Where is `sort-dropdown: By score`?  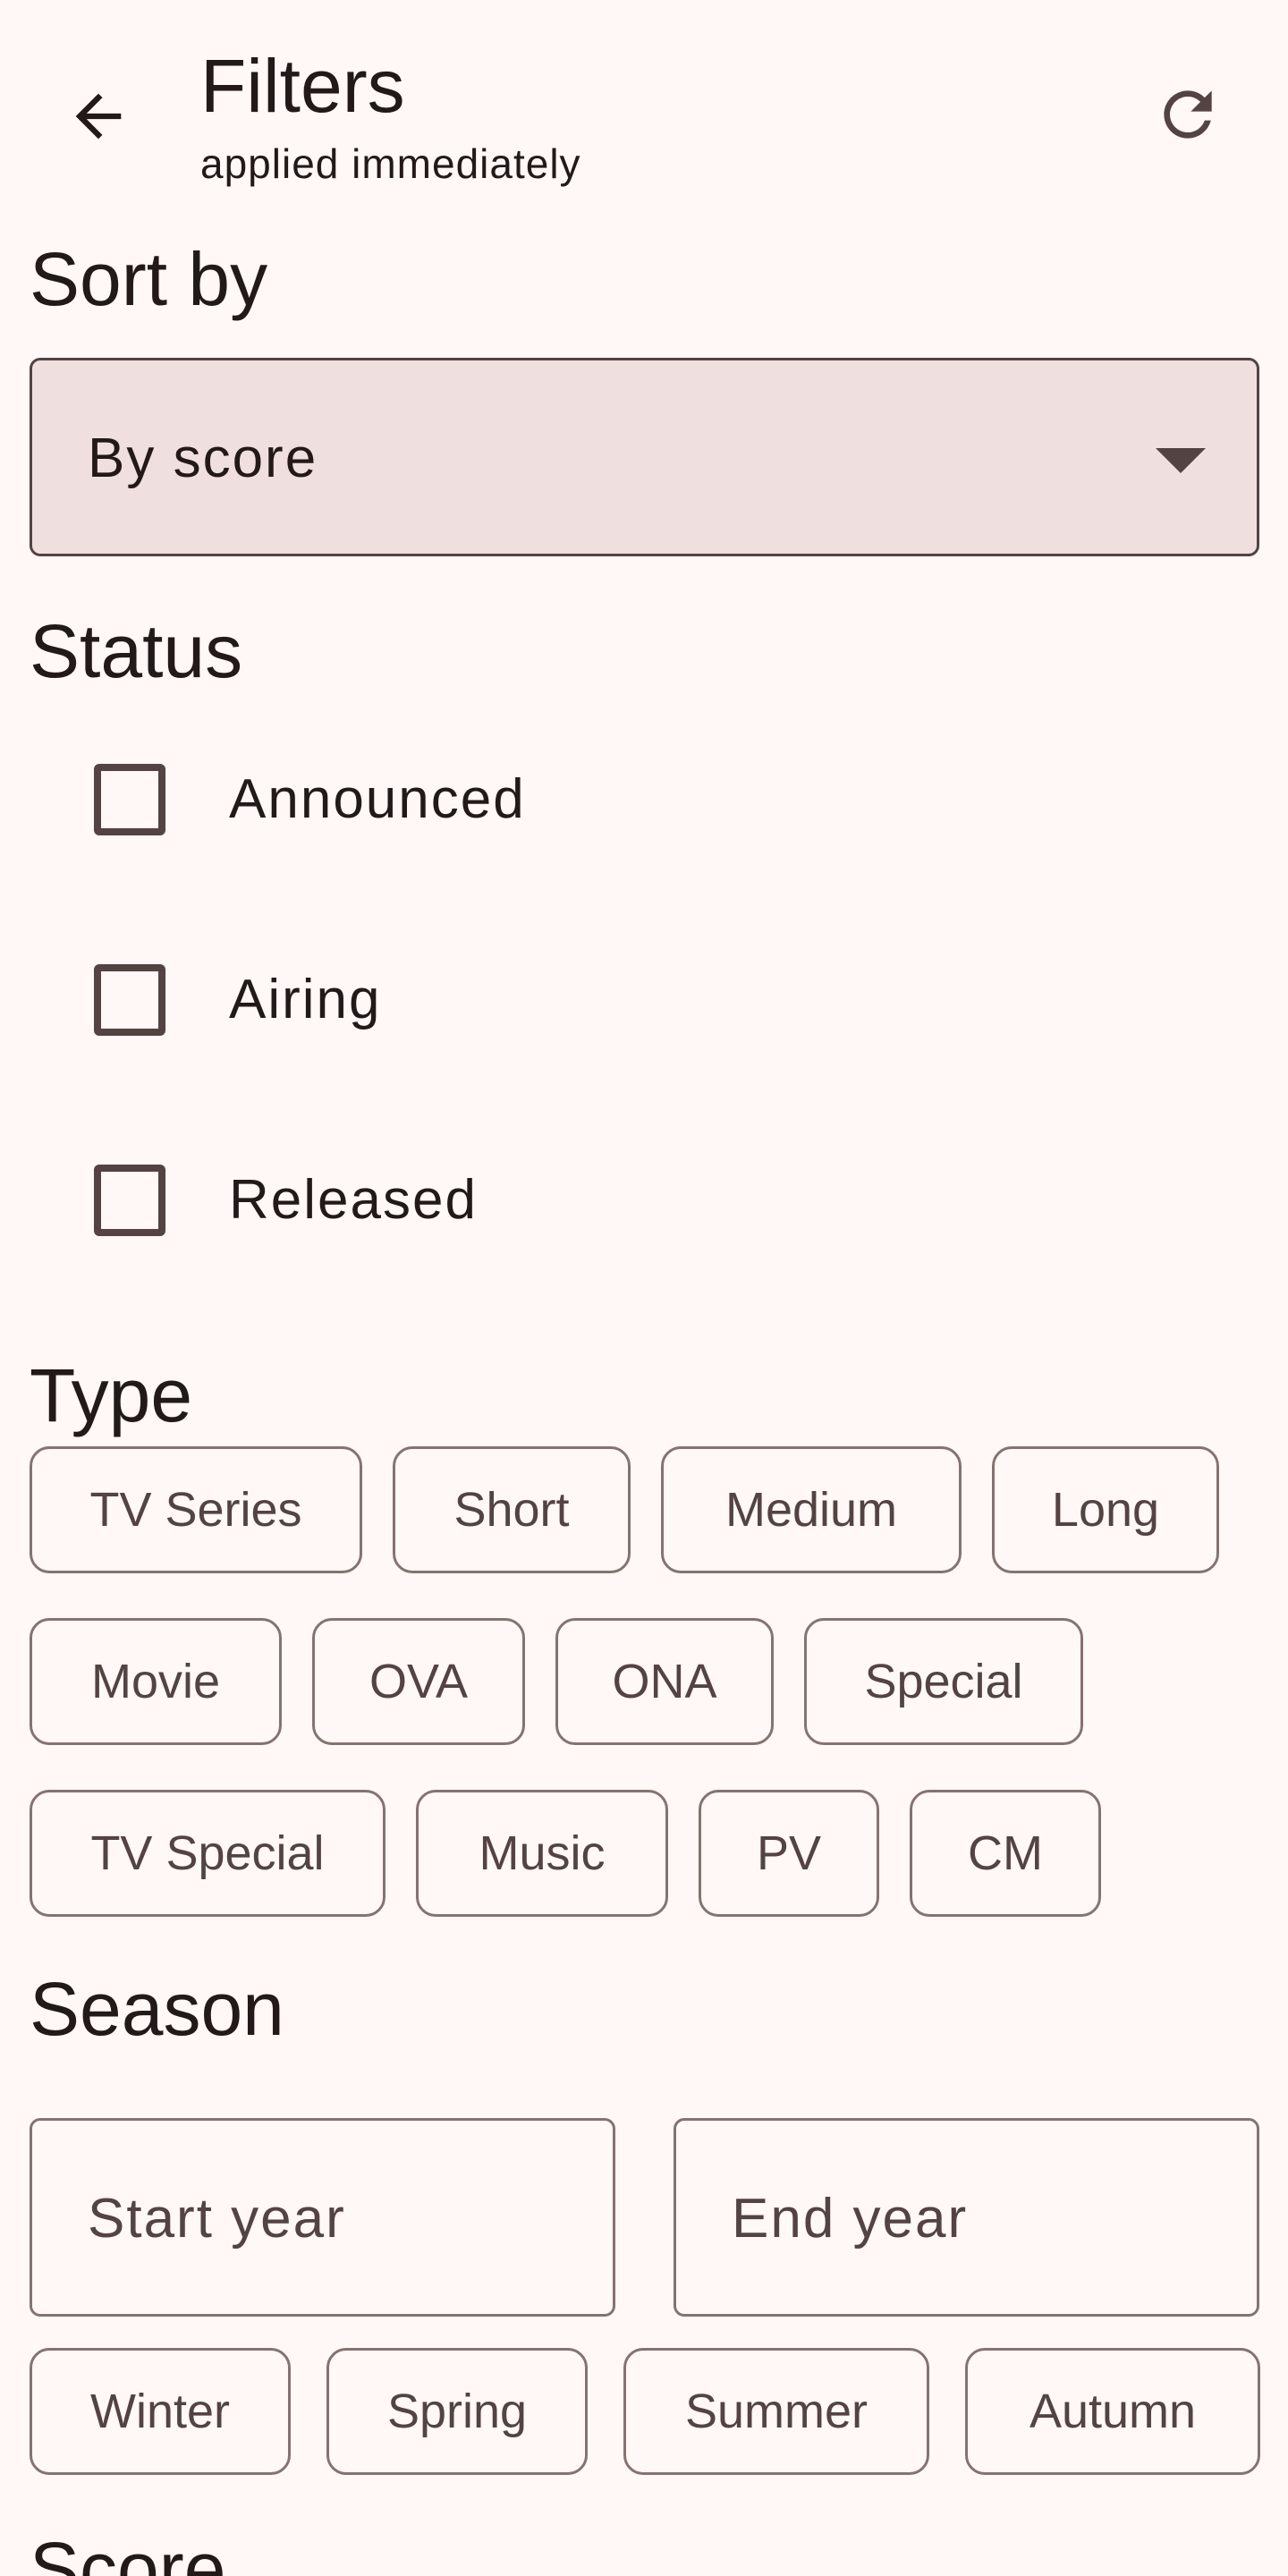
sort-dropdown: By score is located at coordinates (644, 457).